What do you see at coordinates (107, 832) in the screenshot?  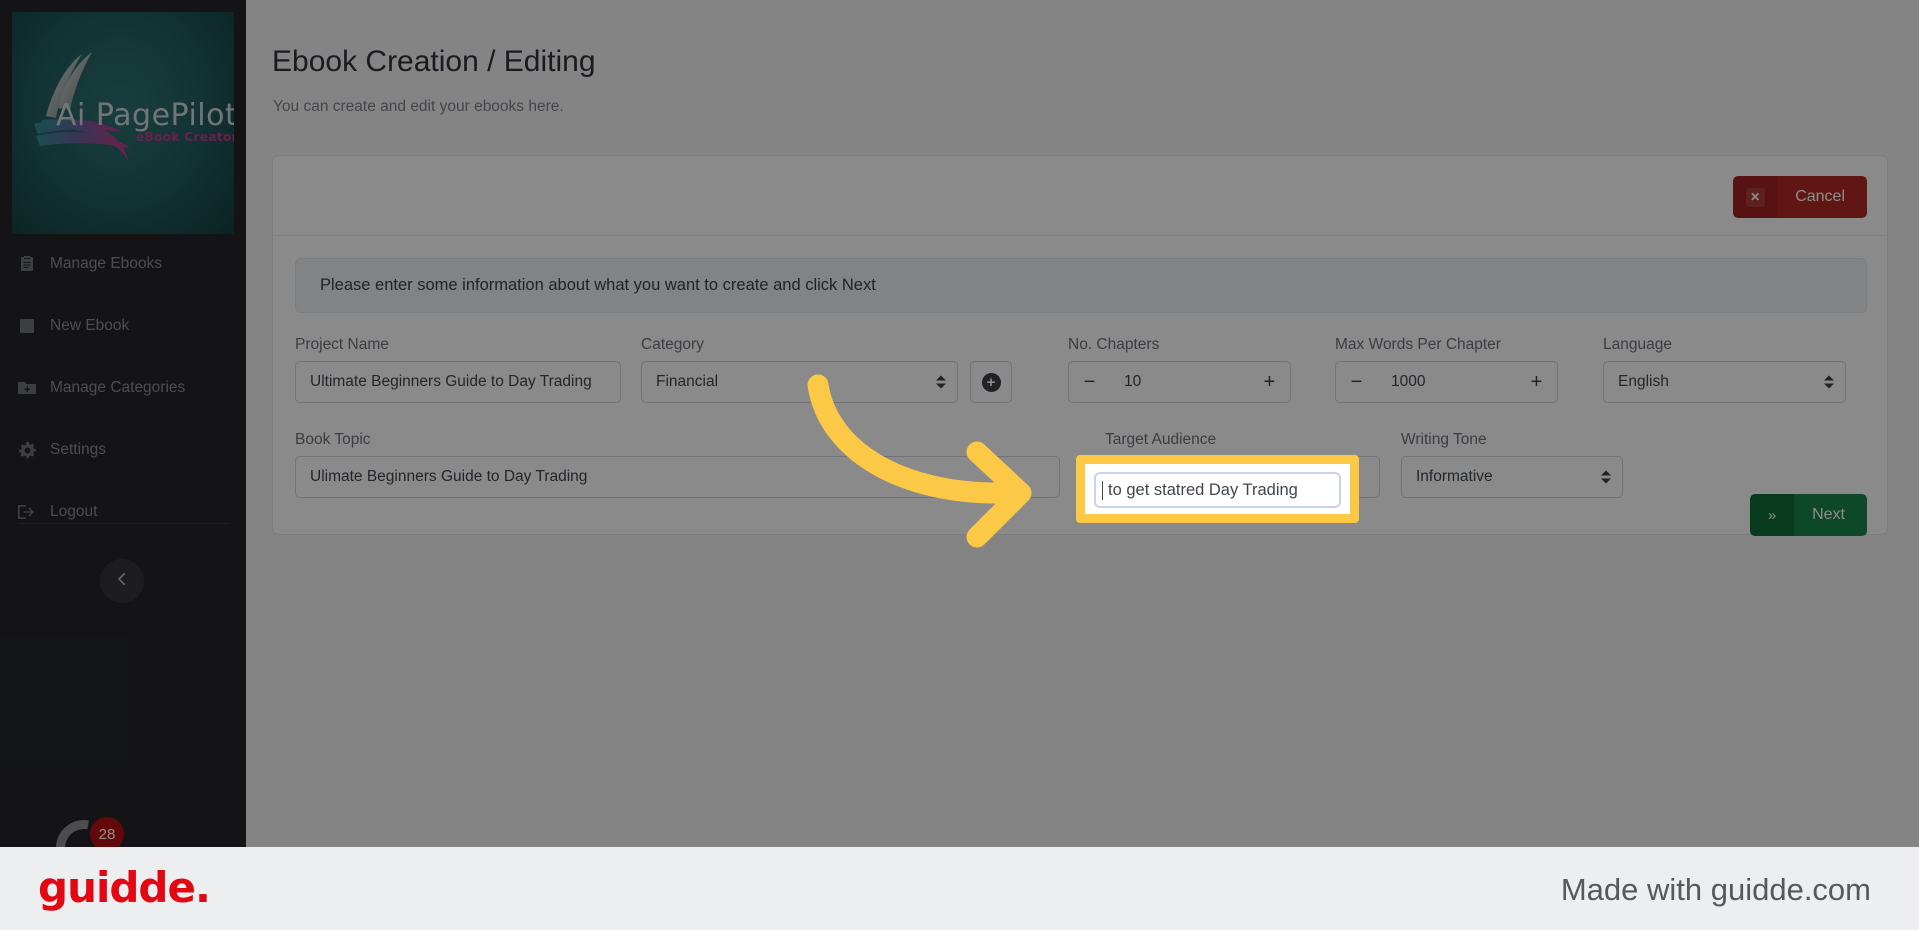 I see `notification-badge: 28` at bounding box center [107, 832].